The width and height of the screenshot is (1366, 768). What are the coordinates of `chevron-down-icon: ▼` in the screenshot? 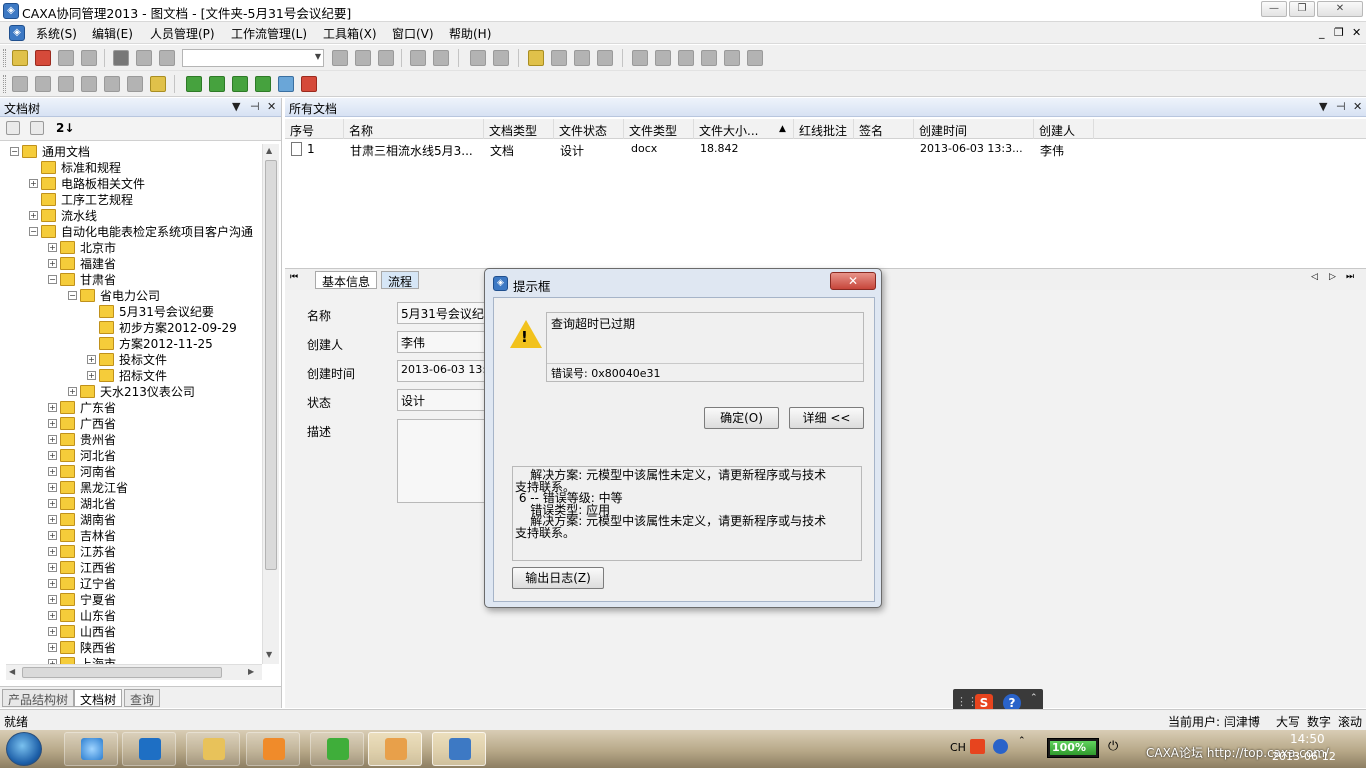 It's located at (1323, 106).